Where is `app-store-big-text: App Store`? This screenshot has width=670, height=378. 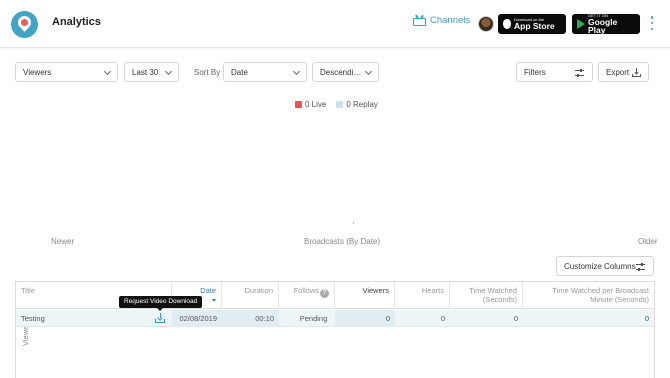 app-store-big-text: App Store is located at coordinates (534, 25).